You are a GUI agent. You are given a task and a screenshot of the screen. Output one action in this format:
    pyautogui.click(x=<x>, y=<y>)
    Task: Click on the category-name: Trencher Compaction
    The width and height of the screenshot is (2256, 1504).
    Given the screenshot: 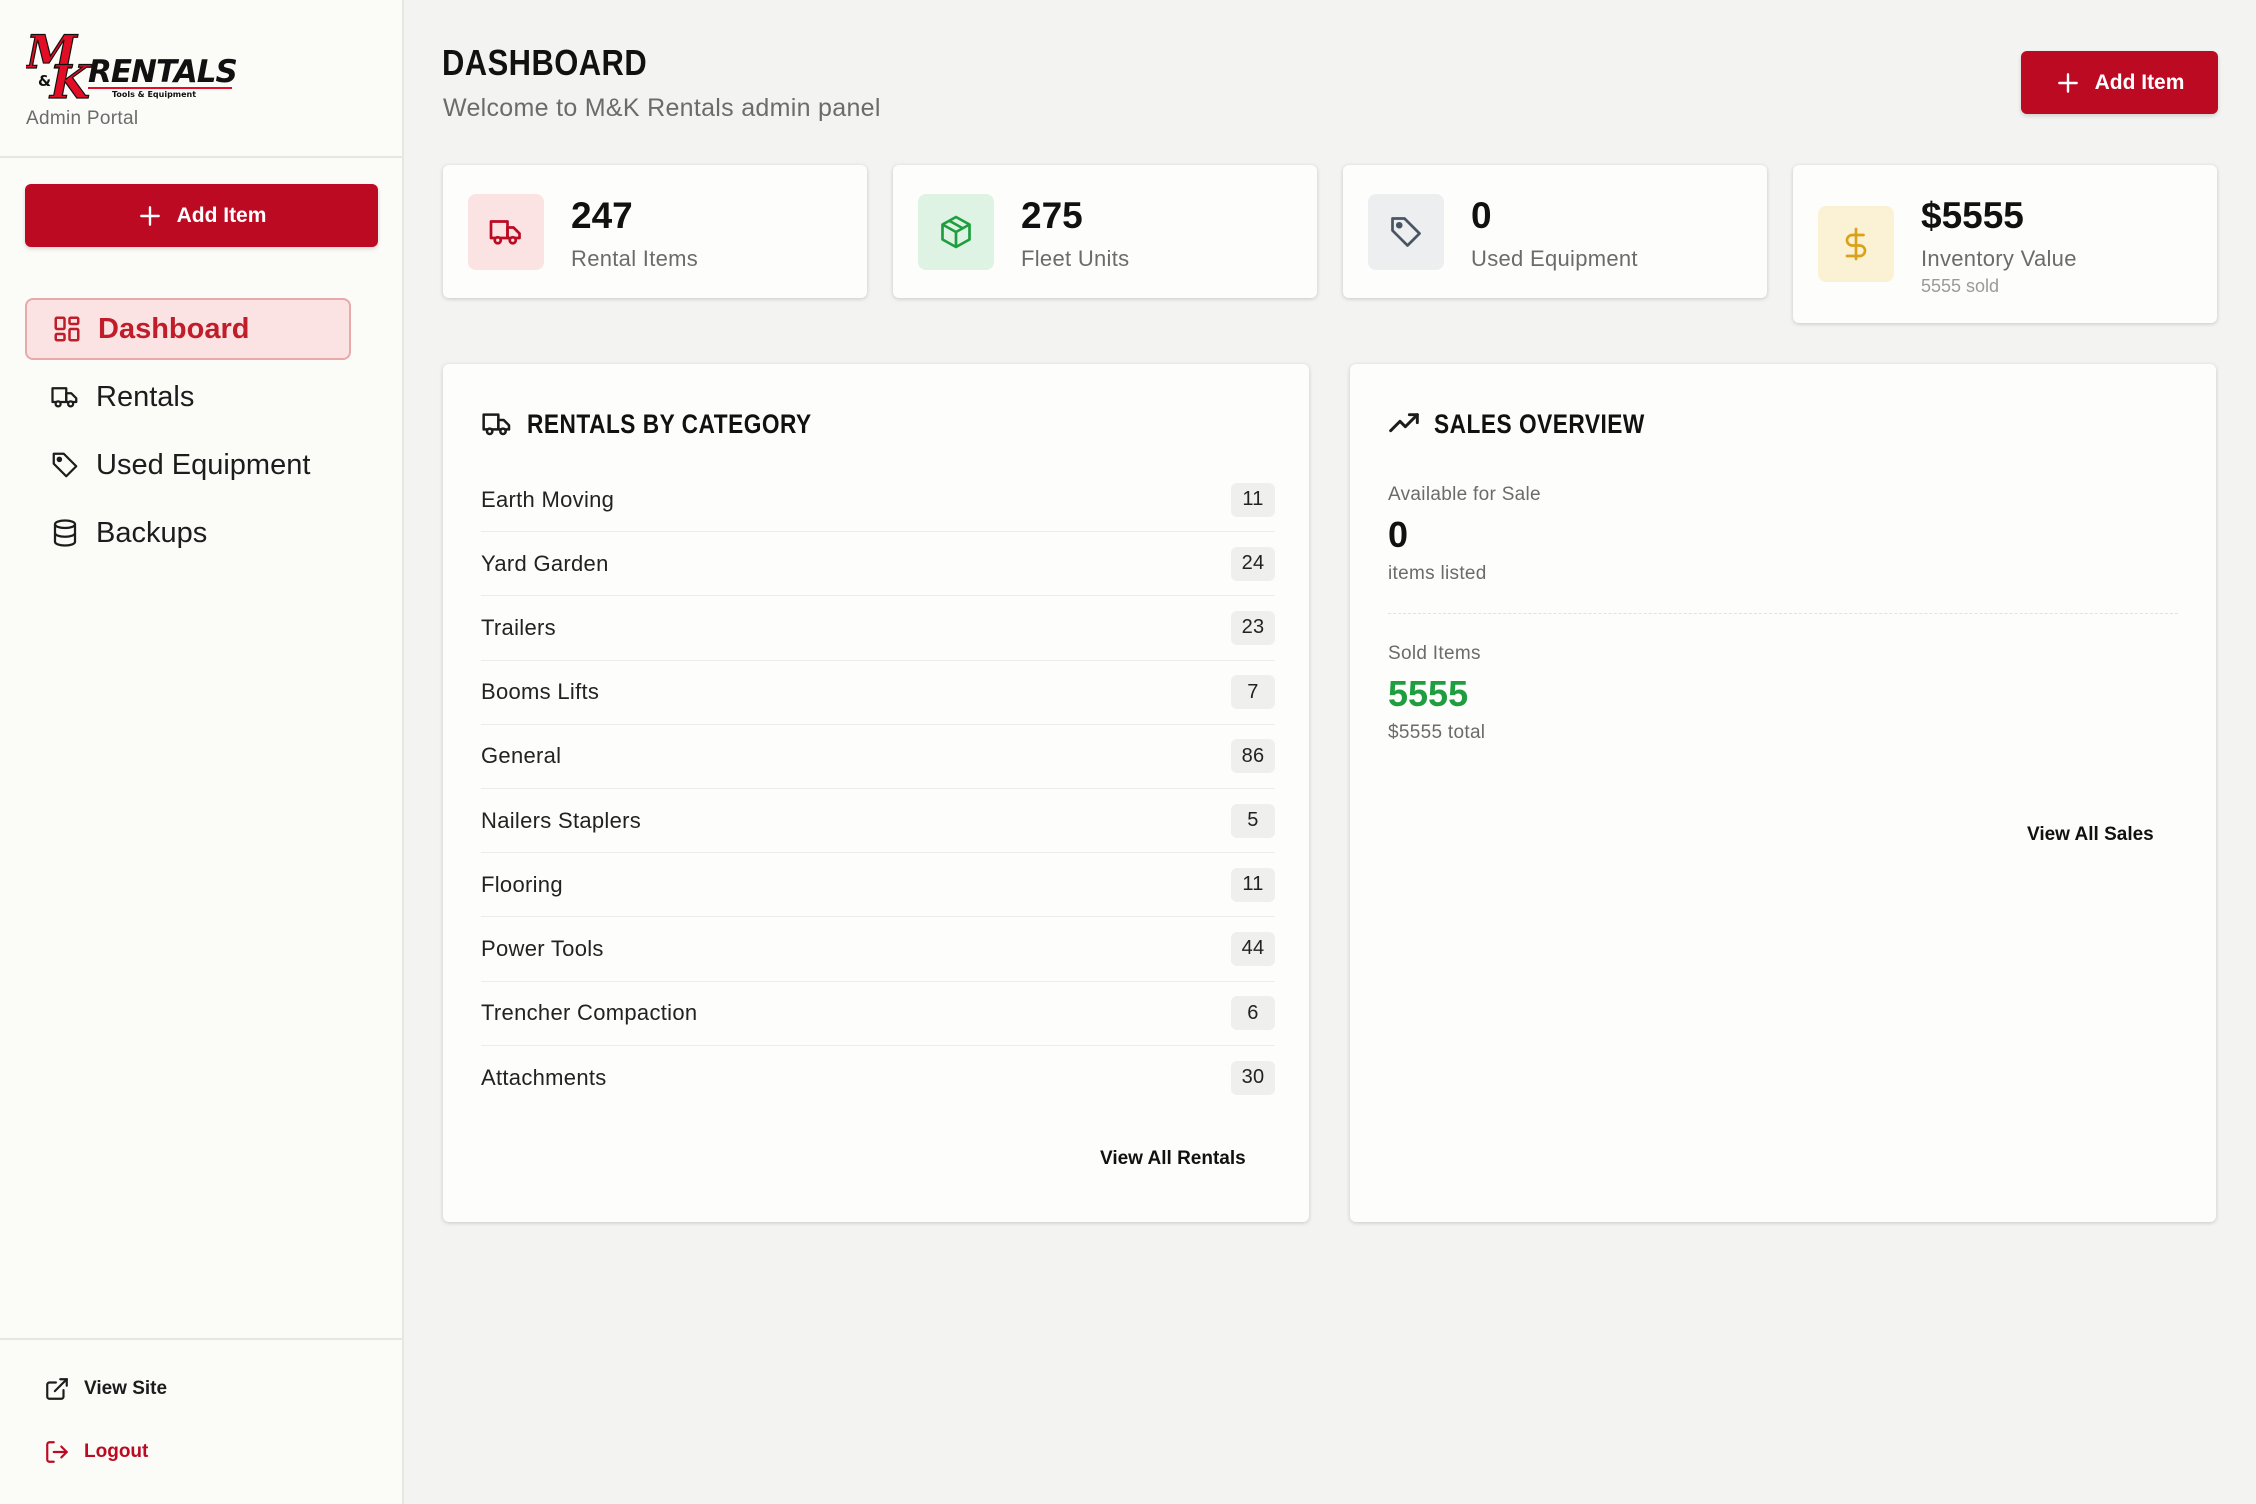 What is the action you would take?
    pyautogui.click(x=589, y=1013)
    